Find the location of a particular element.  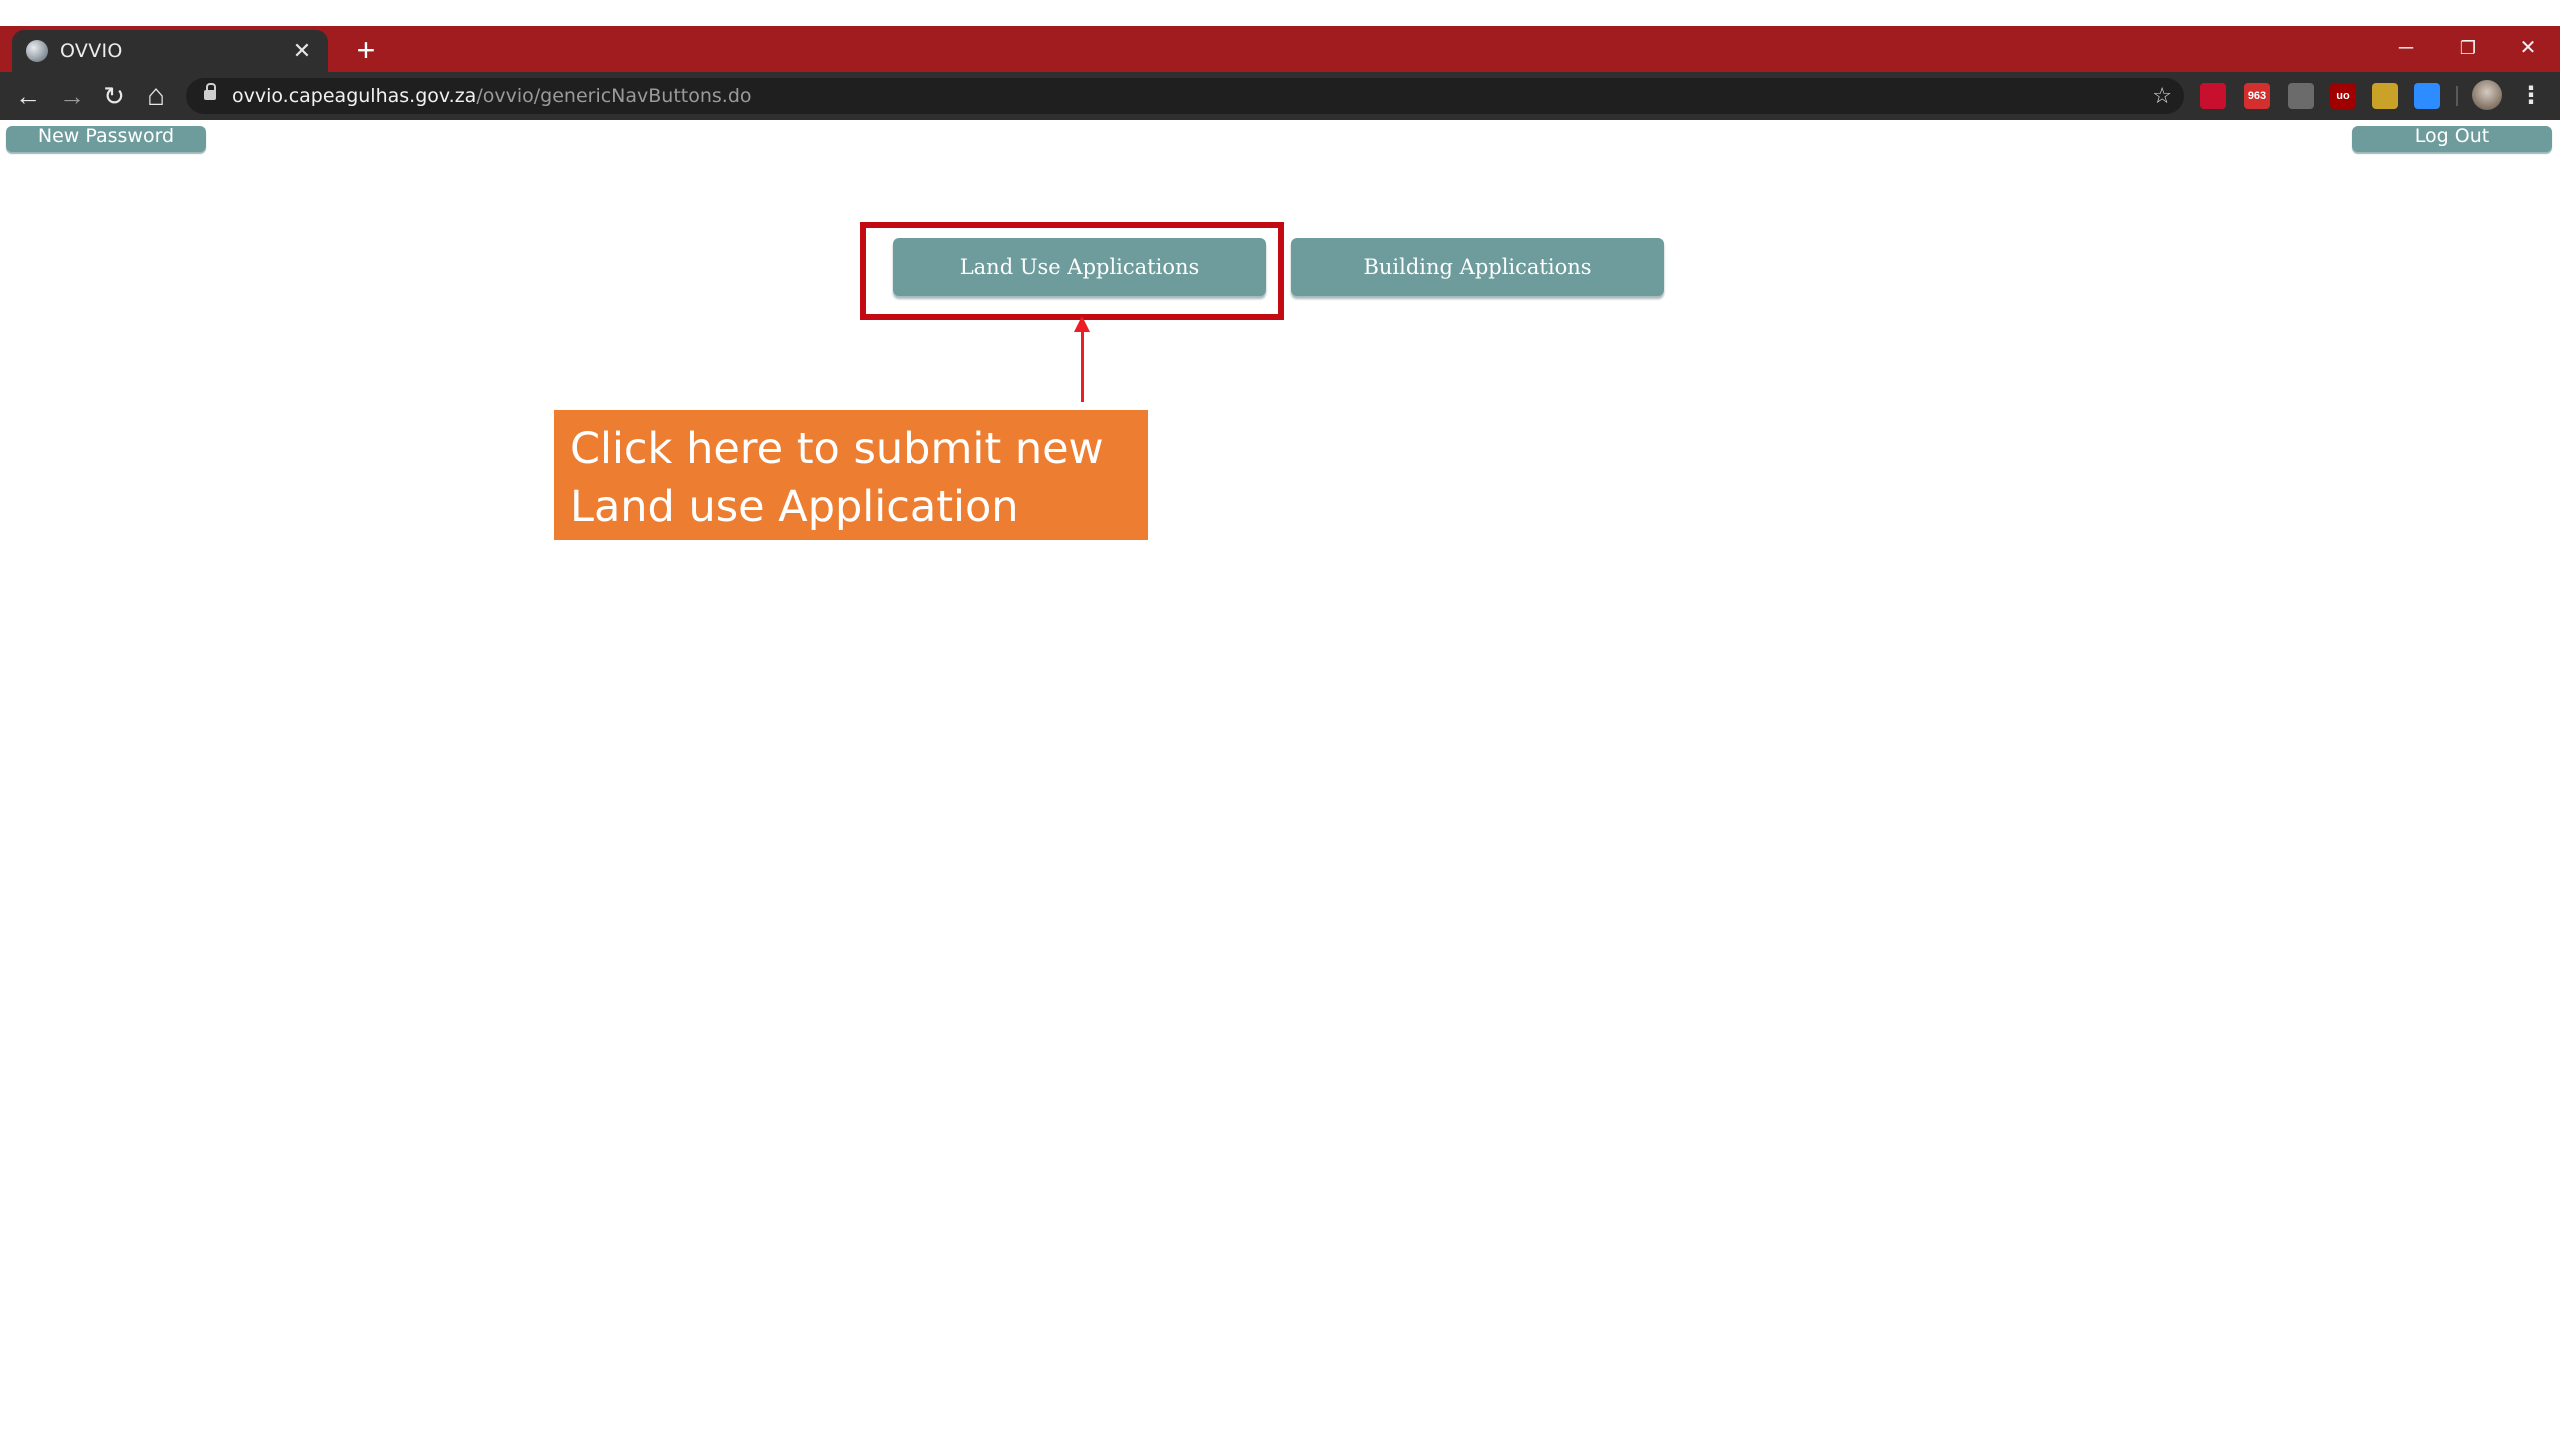

bookmark-star-icon: ☆ is located at coordinates (2162, 96).